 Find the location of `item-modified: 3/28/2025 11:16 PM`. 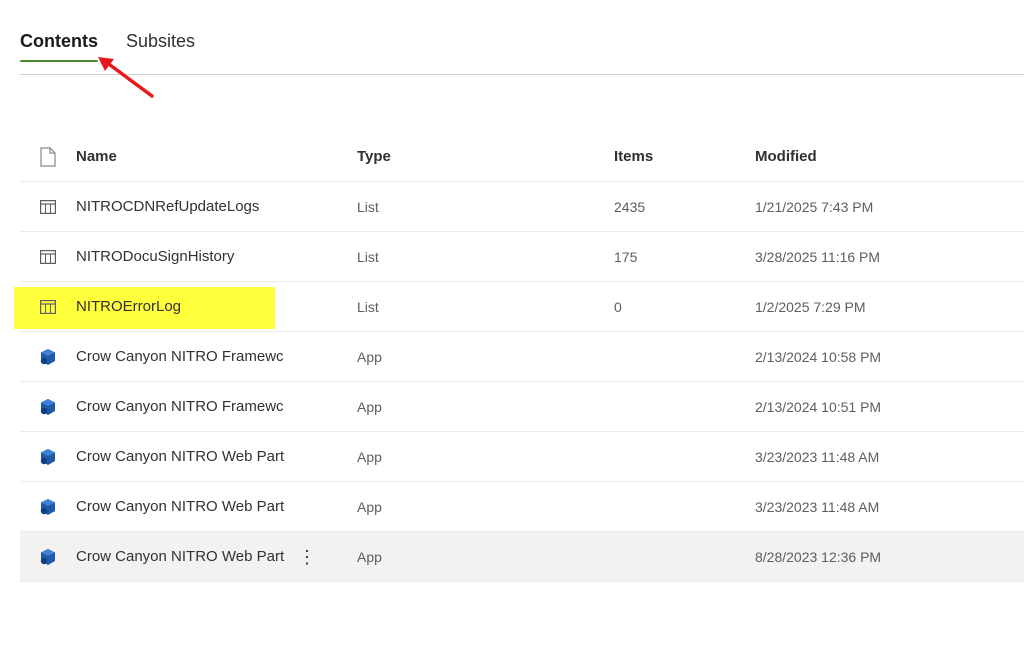

item-modified: 3/28/2025 11:16 PM is located at coordinates (818, 256).